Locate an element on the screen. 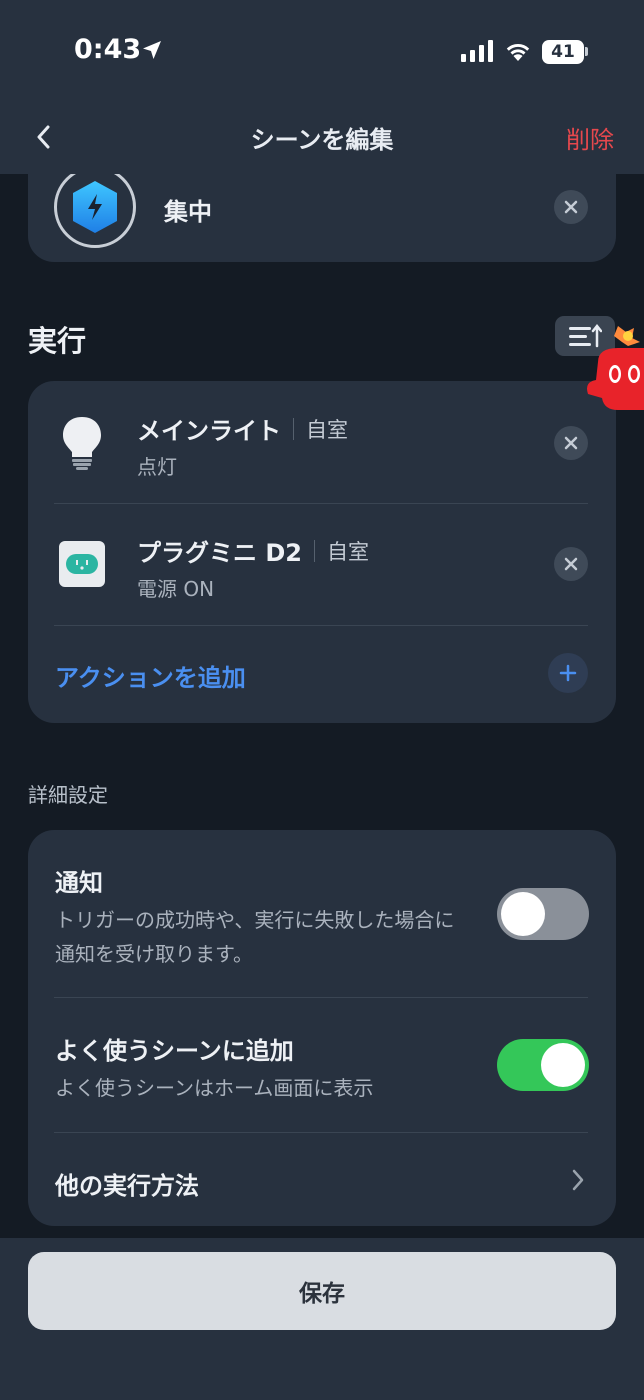 The height and width of the screenshot is (1400, 644). action-item: メインライト 自室 点灯 is located at coordinates (322, 442).